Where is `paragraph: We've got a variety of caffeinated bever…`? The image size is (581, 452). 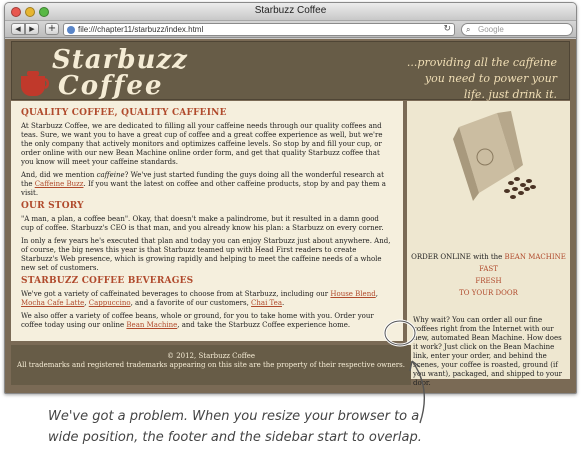
paragraph: We've got a variety of caffeinated bever… is located at coordinates (199, 298).